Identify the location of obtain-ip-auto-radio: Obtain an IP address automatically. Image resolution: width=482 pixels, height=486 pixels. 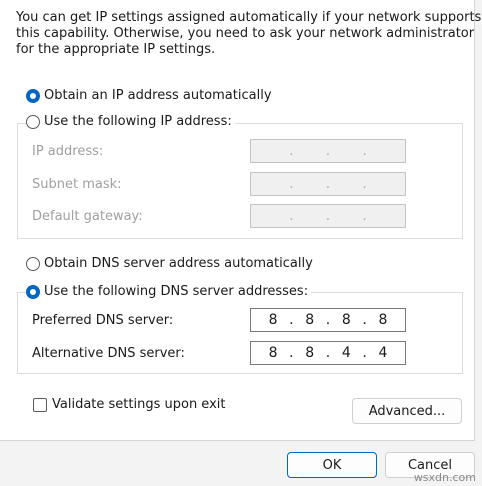
(150, 95).